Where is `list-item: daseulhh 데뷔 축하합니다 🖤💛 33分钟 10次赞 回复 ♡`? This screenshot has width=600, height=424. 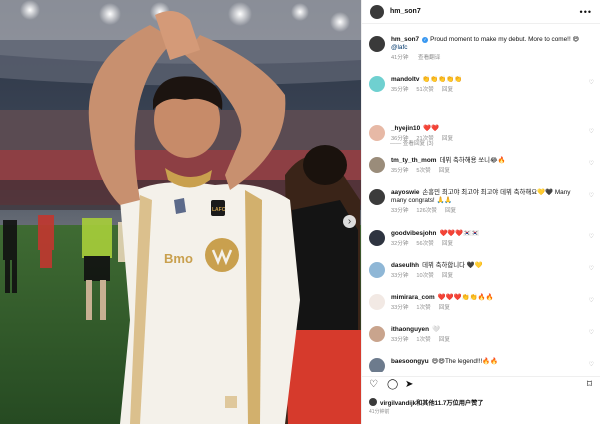
list-item: daseulhh 데뷔 축하합니다 🖤💛 33分钟 10次赞 回复 ♡ is located at coordinates (481, 271).